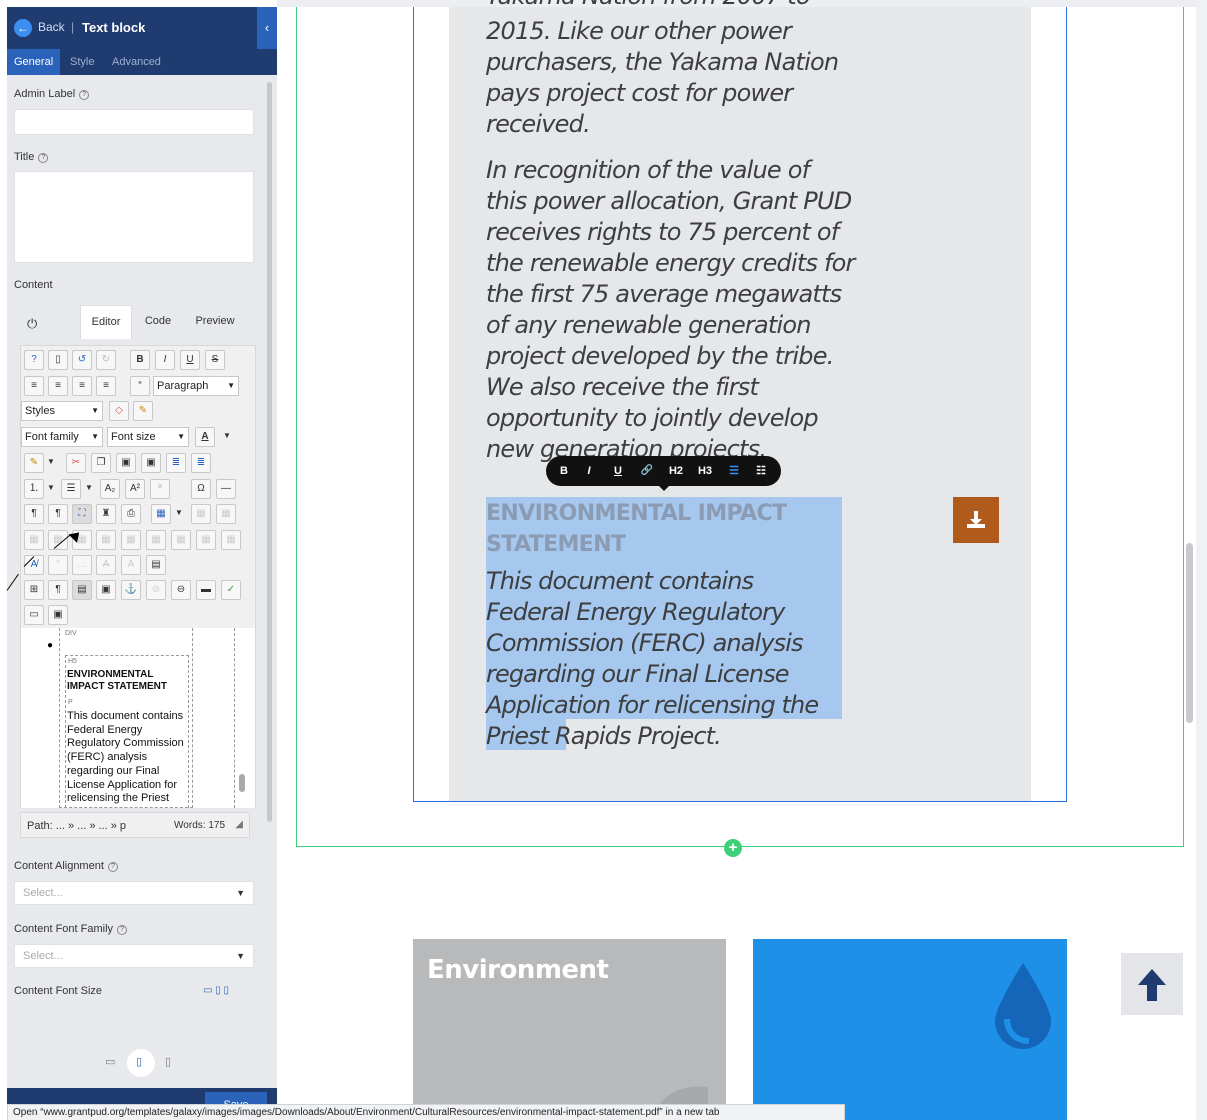 This screenshot has width=1207, height=1120. What do you see at coordinates (564, 471) in the screenshot?
I see `bold-button: B` at bounding box center [564, 471].